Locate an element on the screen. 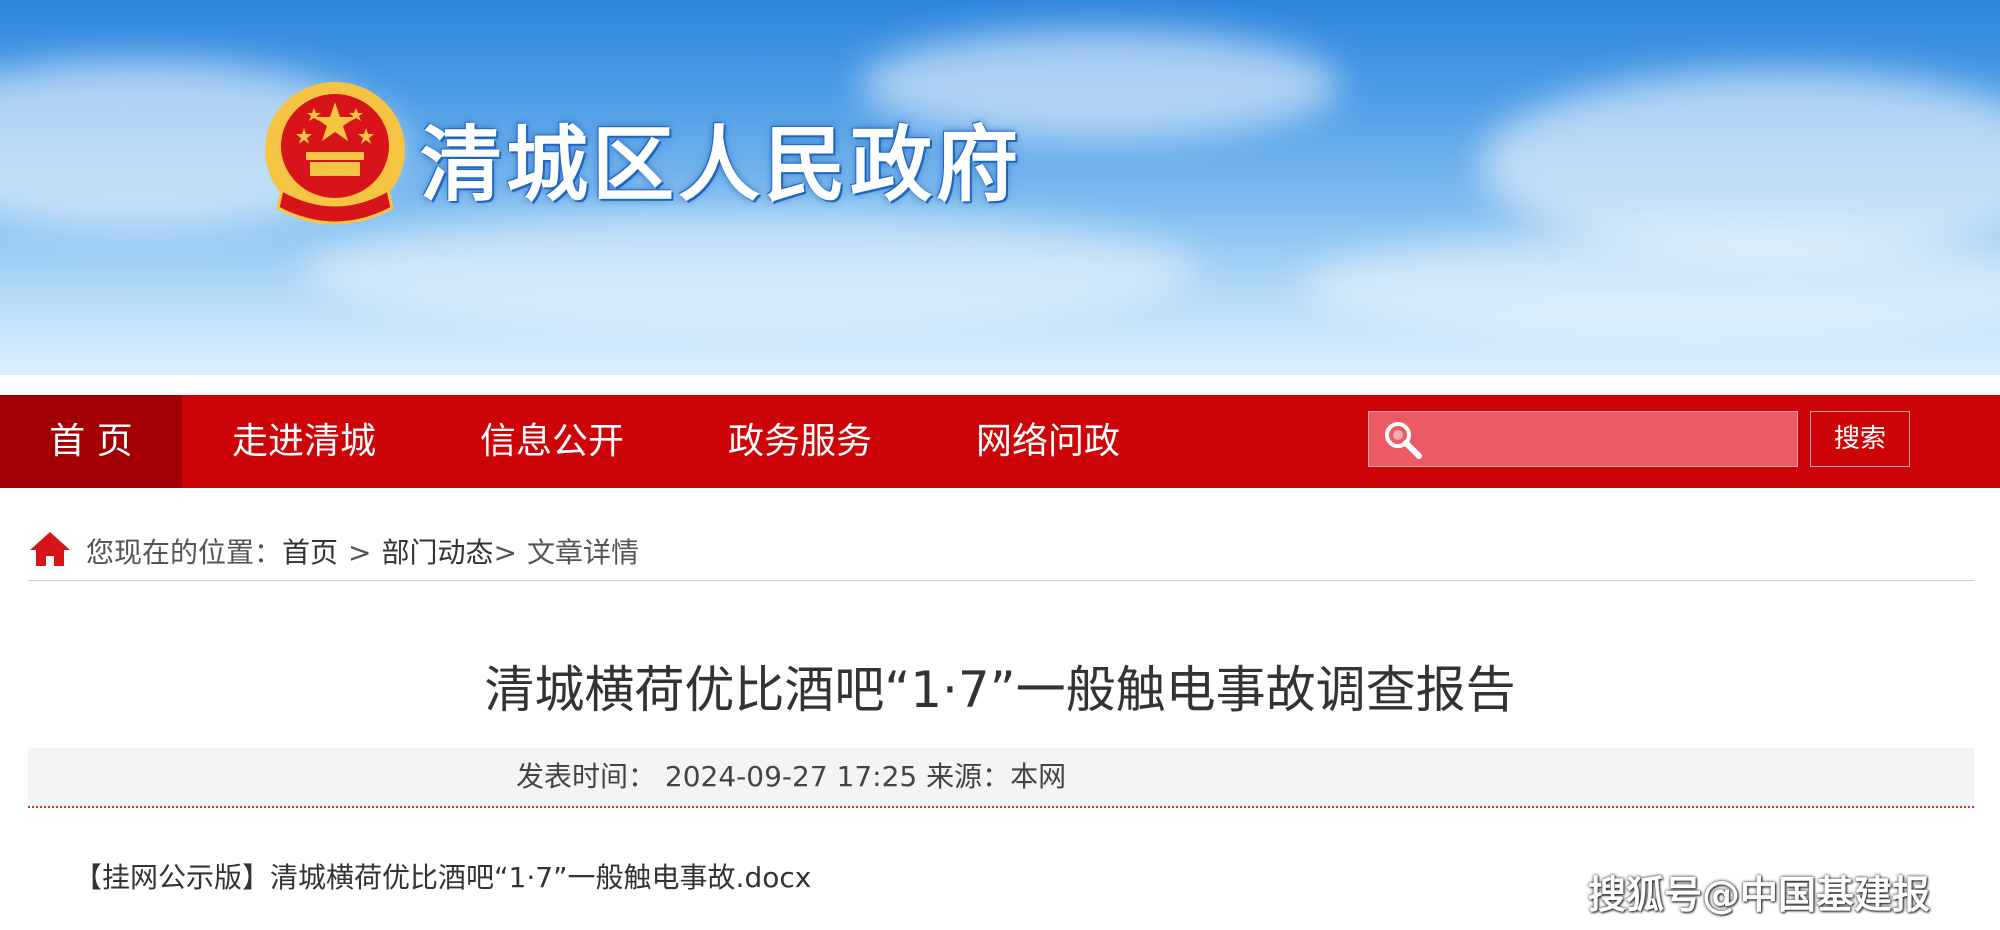 This screenshot has height=930, width=2000. watermark: 搜狐号@中国基建报 is located at coordinates (1759, 895).